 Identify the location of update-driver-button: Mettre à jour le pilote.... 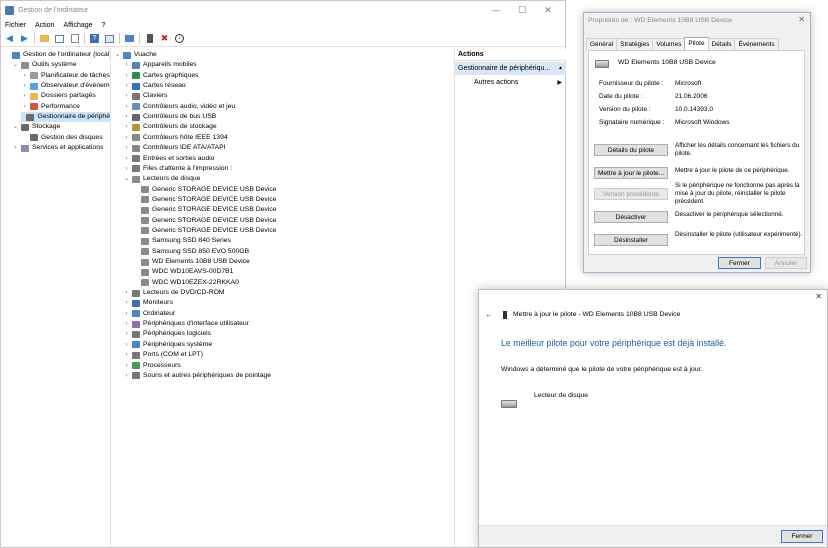
(631, 173).